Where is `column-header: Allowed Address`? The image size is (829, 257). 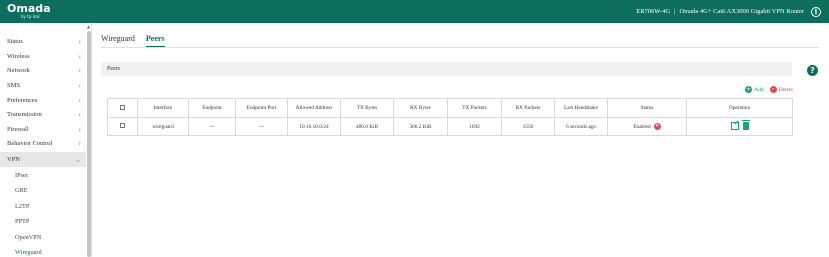 column-header: Allowed Address is located at coordinates (314, 108).